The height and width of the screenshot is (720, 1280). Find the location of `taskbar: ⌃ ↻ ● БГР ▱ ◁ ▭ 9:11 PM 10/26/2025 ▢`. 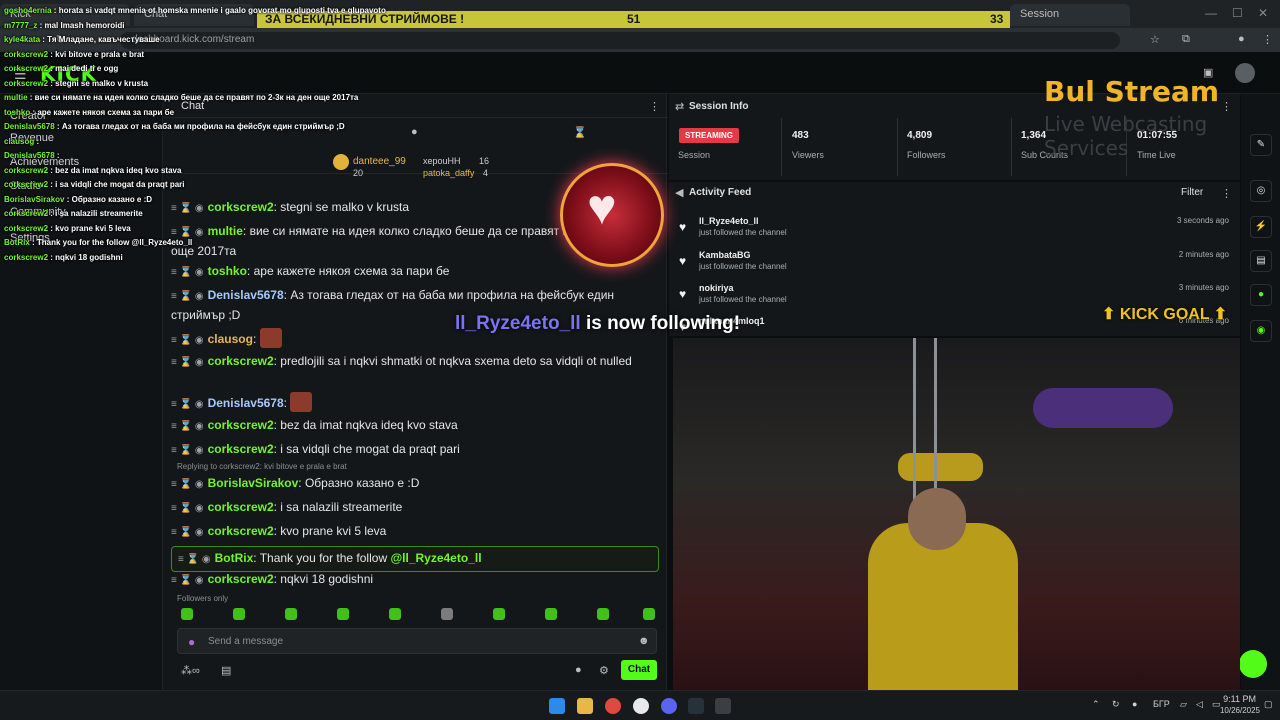

taskbar: ⌃ ↻ ● БГР ▱ ◁ ▭ 9:11 PM 10/26/2025 ▢ is located at coordinates (640, 705).